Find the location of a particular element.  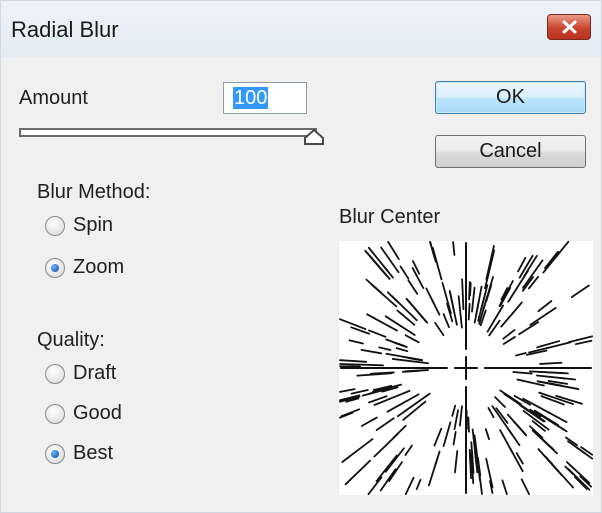

spin-label: Spin is located at coordinates (93, 225).